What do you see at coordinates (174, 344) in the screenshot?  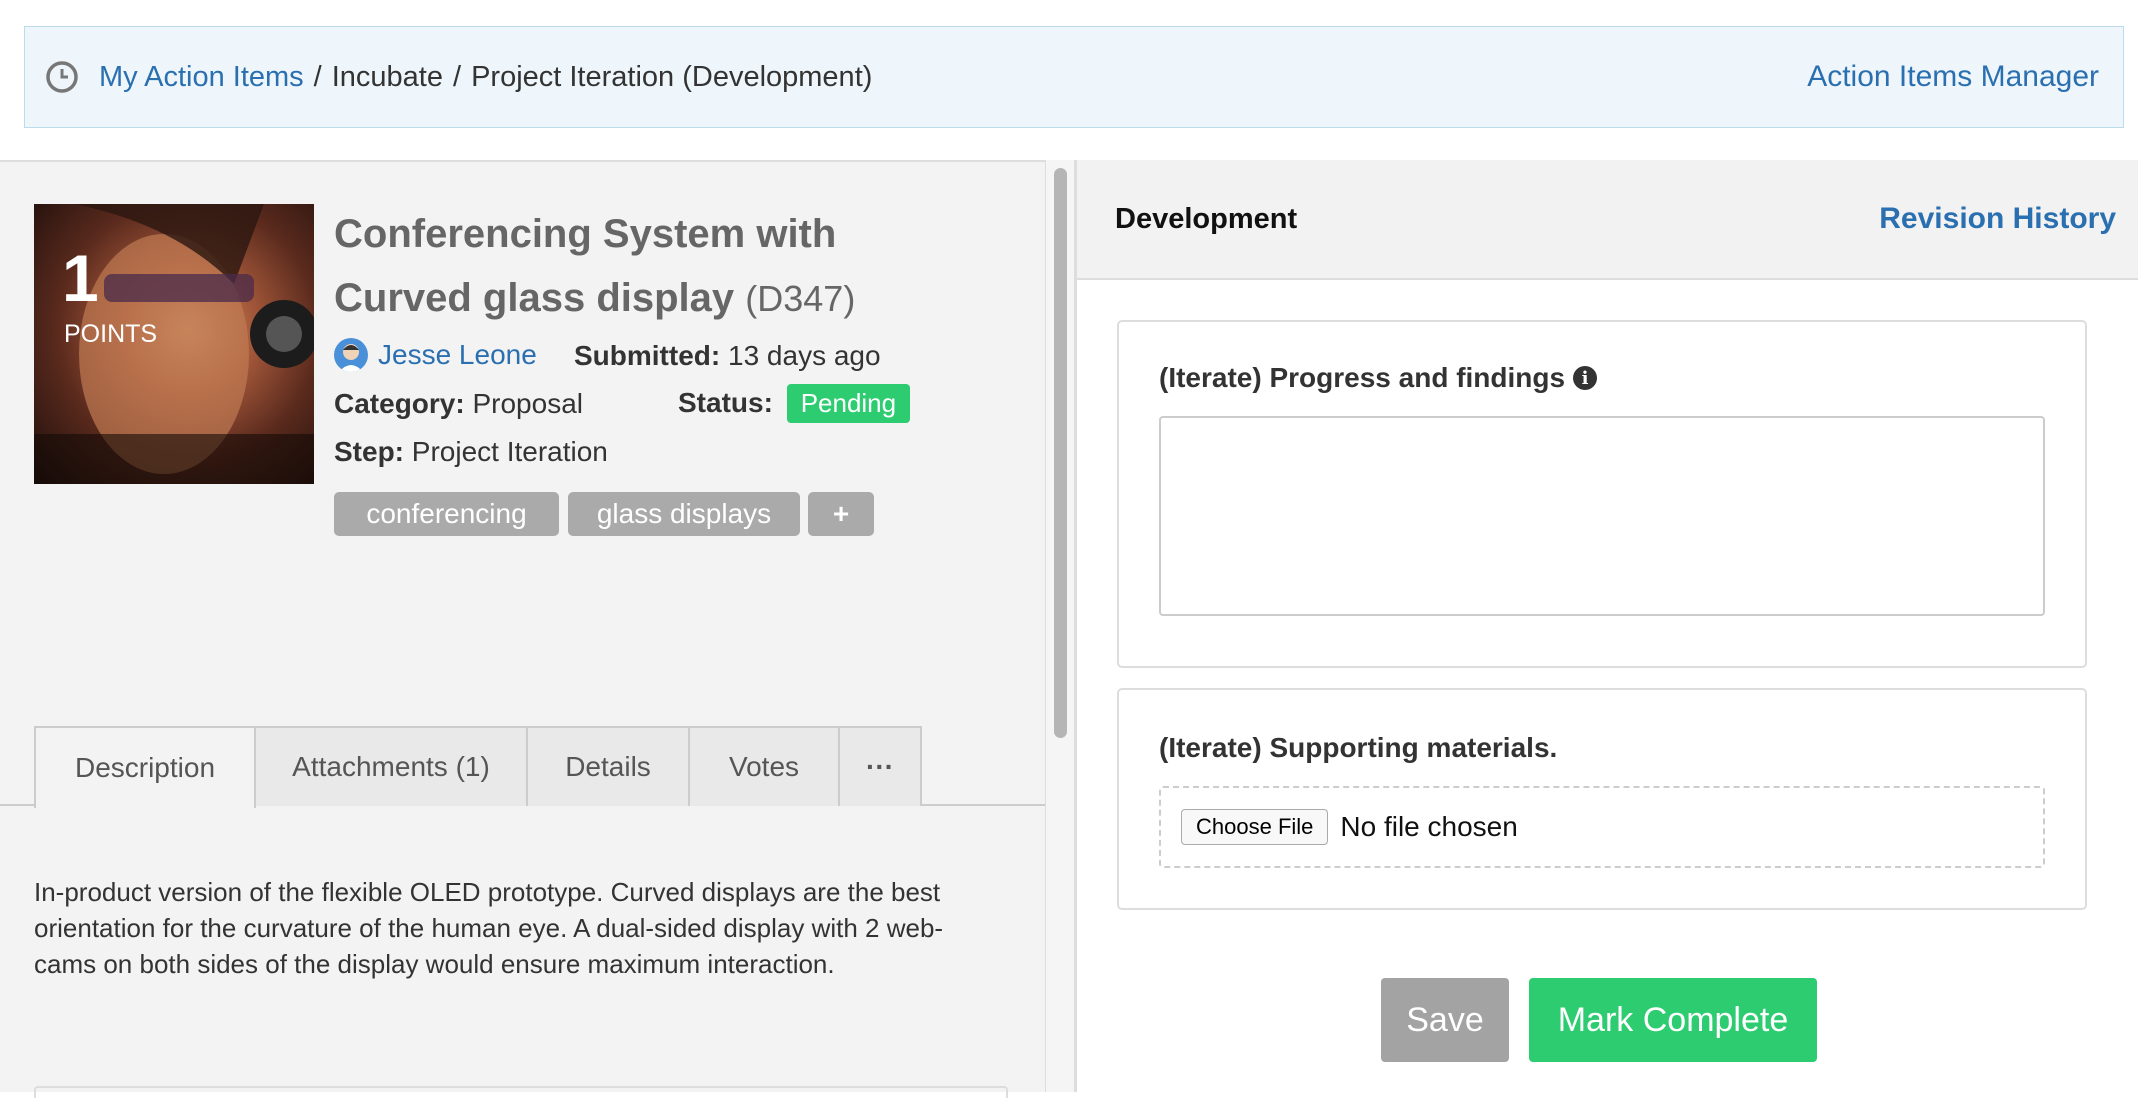 I see `idea-thumbnail: 1 POINTS` at bounding box center [174, 344].